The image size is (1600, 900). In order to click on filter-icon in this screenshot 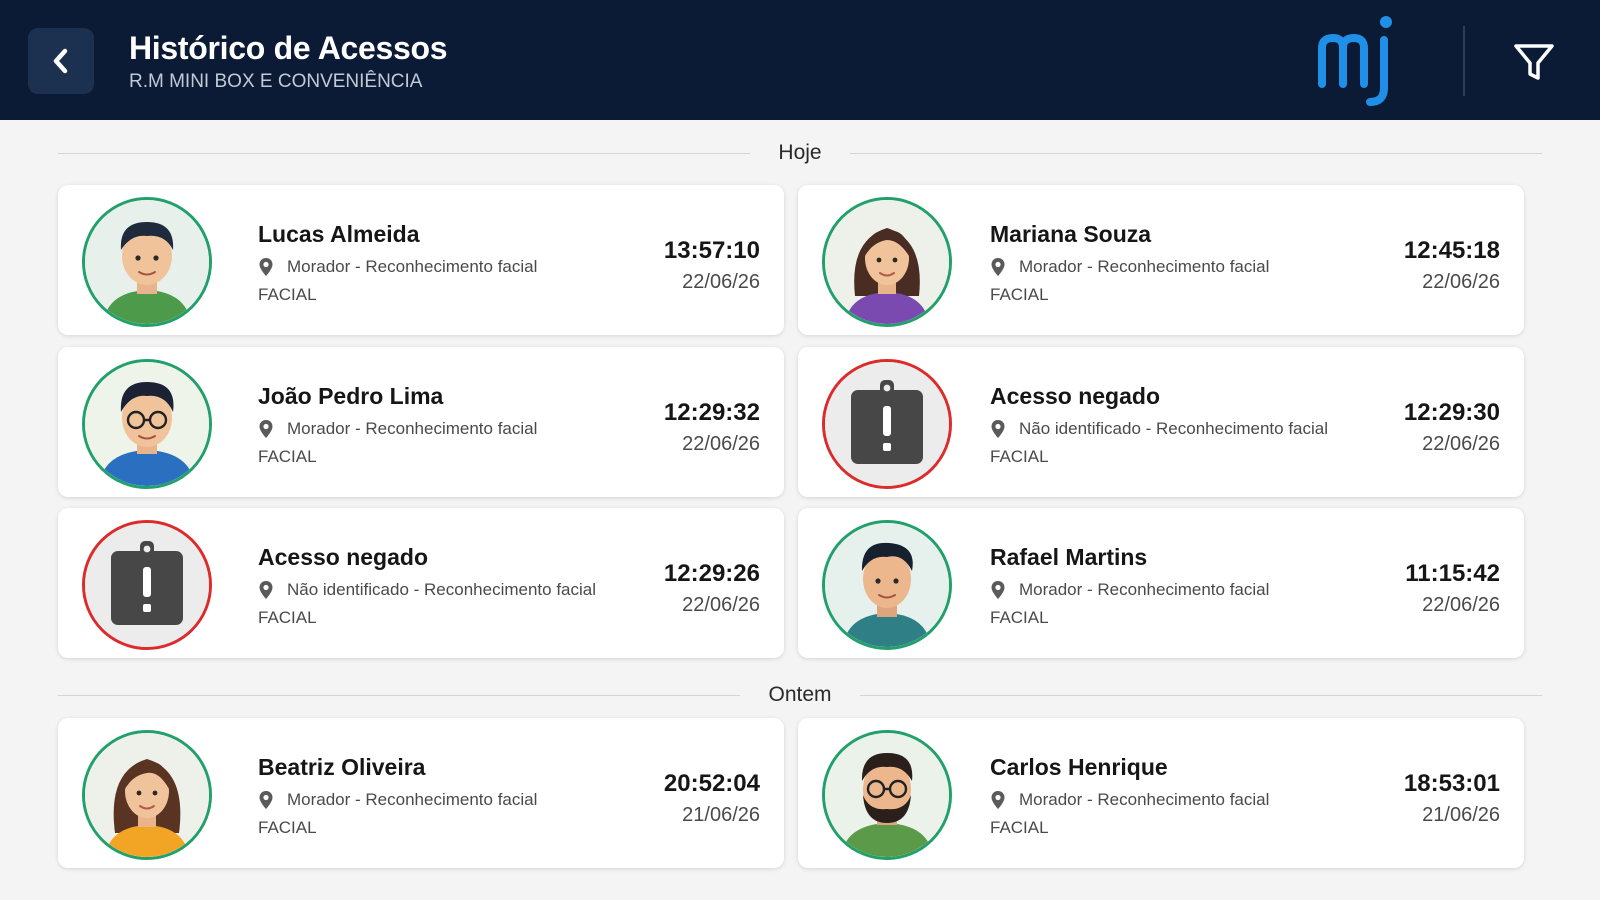, I will do `click(1534, 62)`.